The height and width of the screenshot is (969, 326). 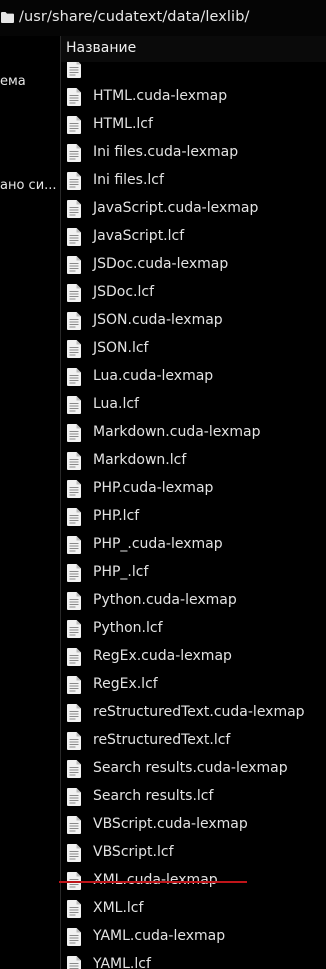 I want to click on file-name: HTML.cuda-lexmap, so click(x=160, y=96).